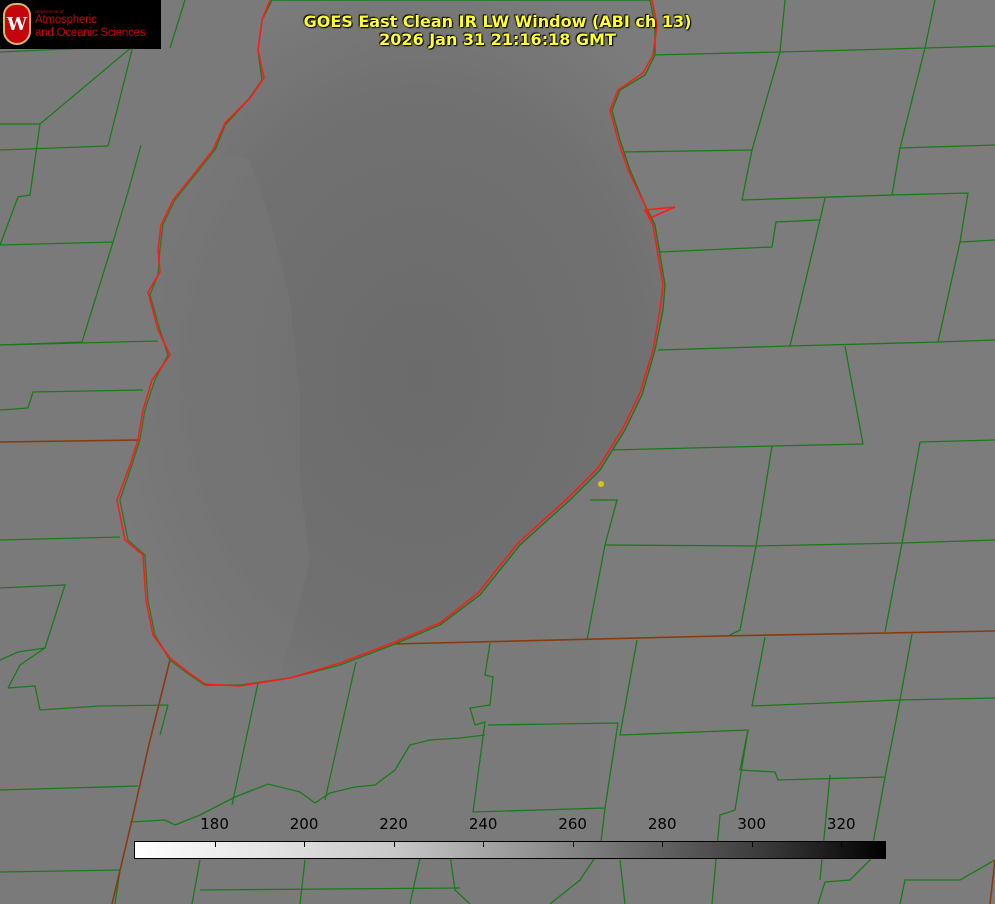 This screenshot has width=995, height=904. Describe the element at coordinates (601, 484) in the screenshot. I see `location-marker` at that location.